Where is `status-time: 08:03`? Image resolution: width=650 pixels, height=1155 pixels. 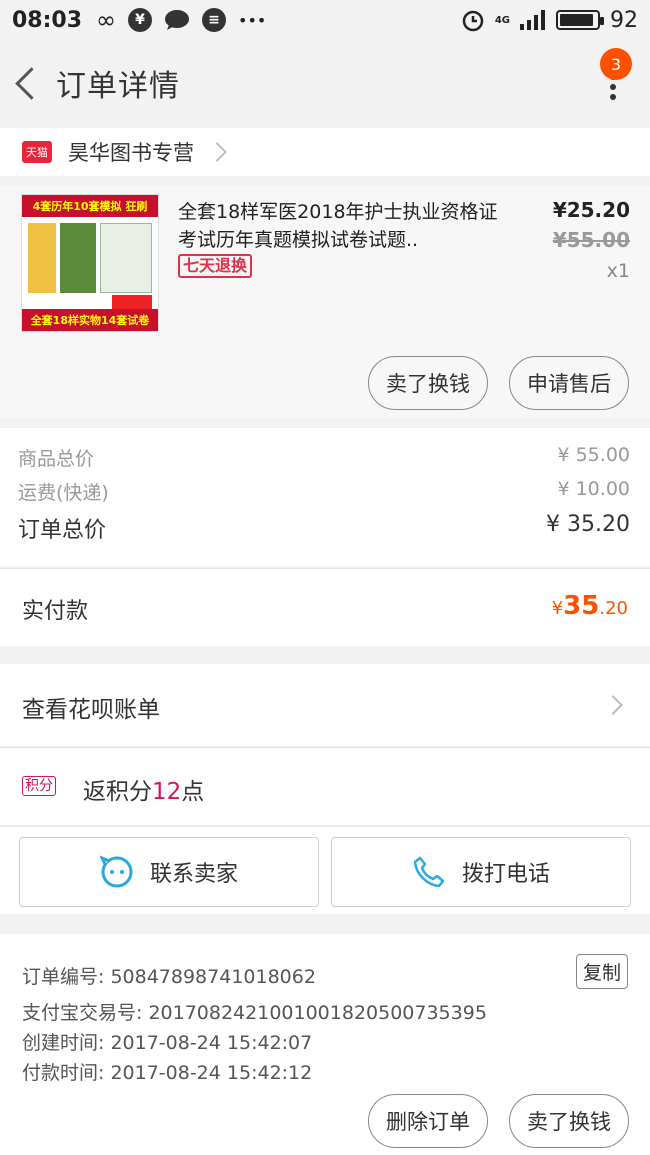 status-time: 08:03 is located at coordinates (47, 20).